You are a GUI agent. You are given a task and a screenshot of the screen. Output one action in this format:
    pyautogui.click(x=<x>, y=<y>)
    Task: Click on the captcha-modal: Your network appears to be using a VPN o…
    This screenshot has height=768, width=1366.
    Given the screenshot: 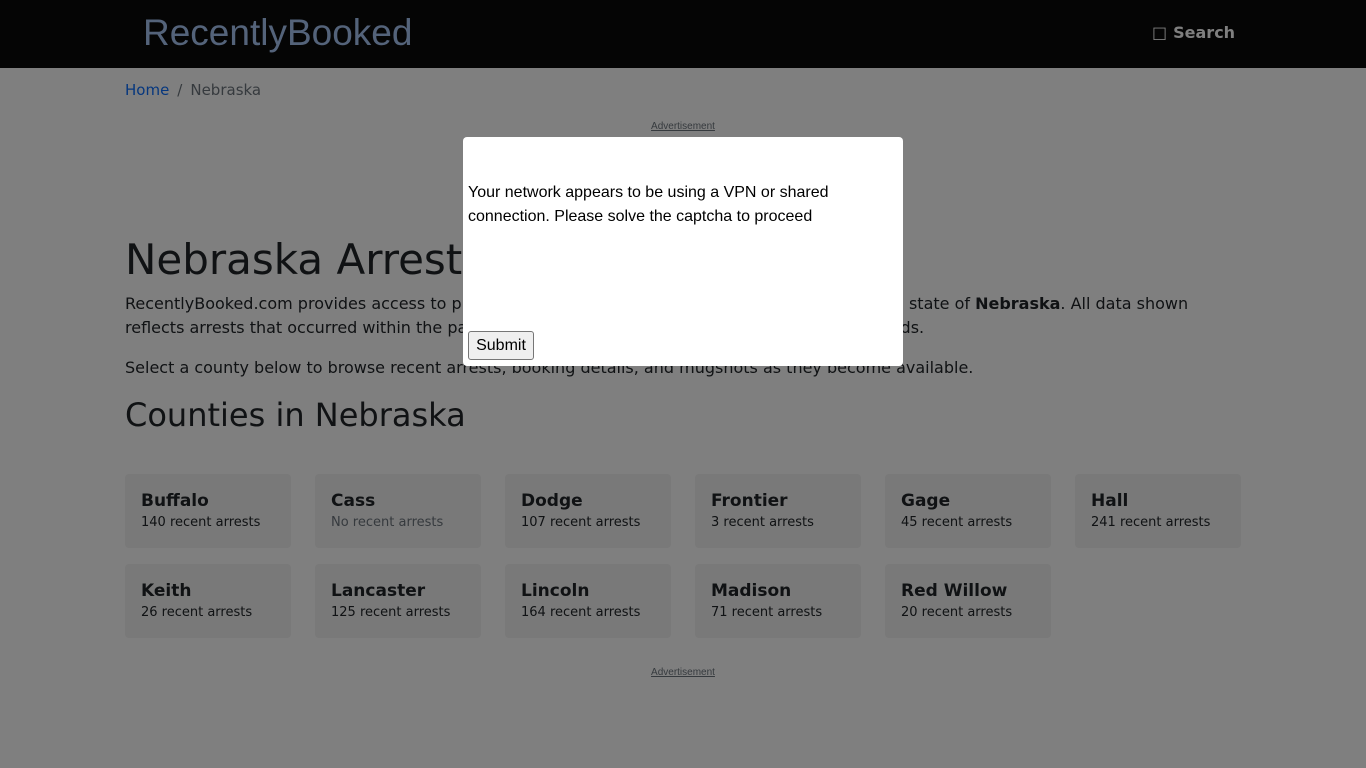 What is the action you would take?
    pyautogui.click(x=683, y=251)
    